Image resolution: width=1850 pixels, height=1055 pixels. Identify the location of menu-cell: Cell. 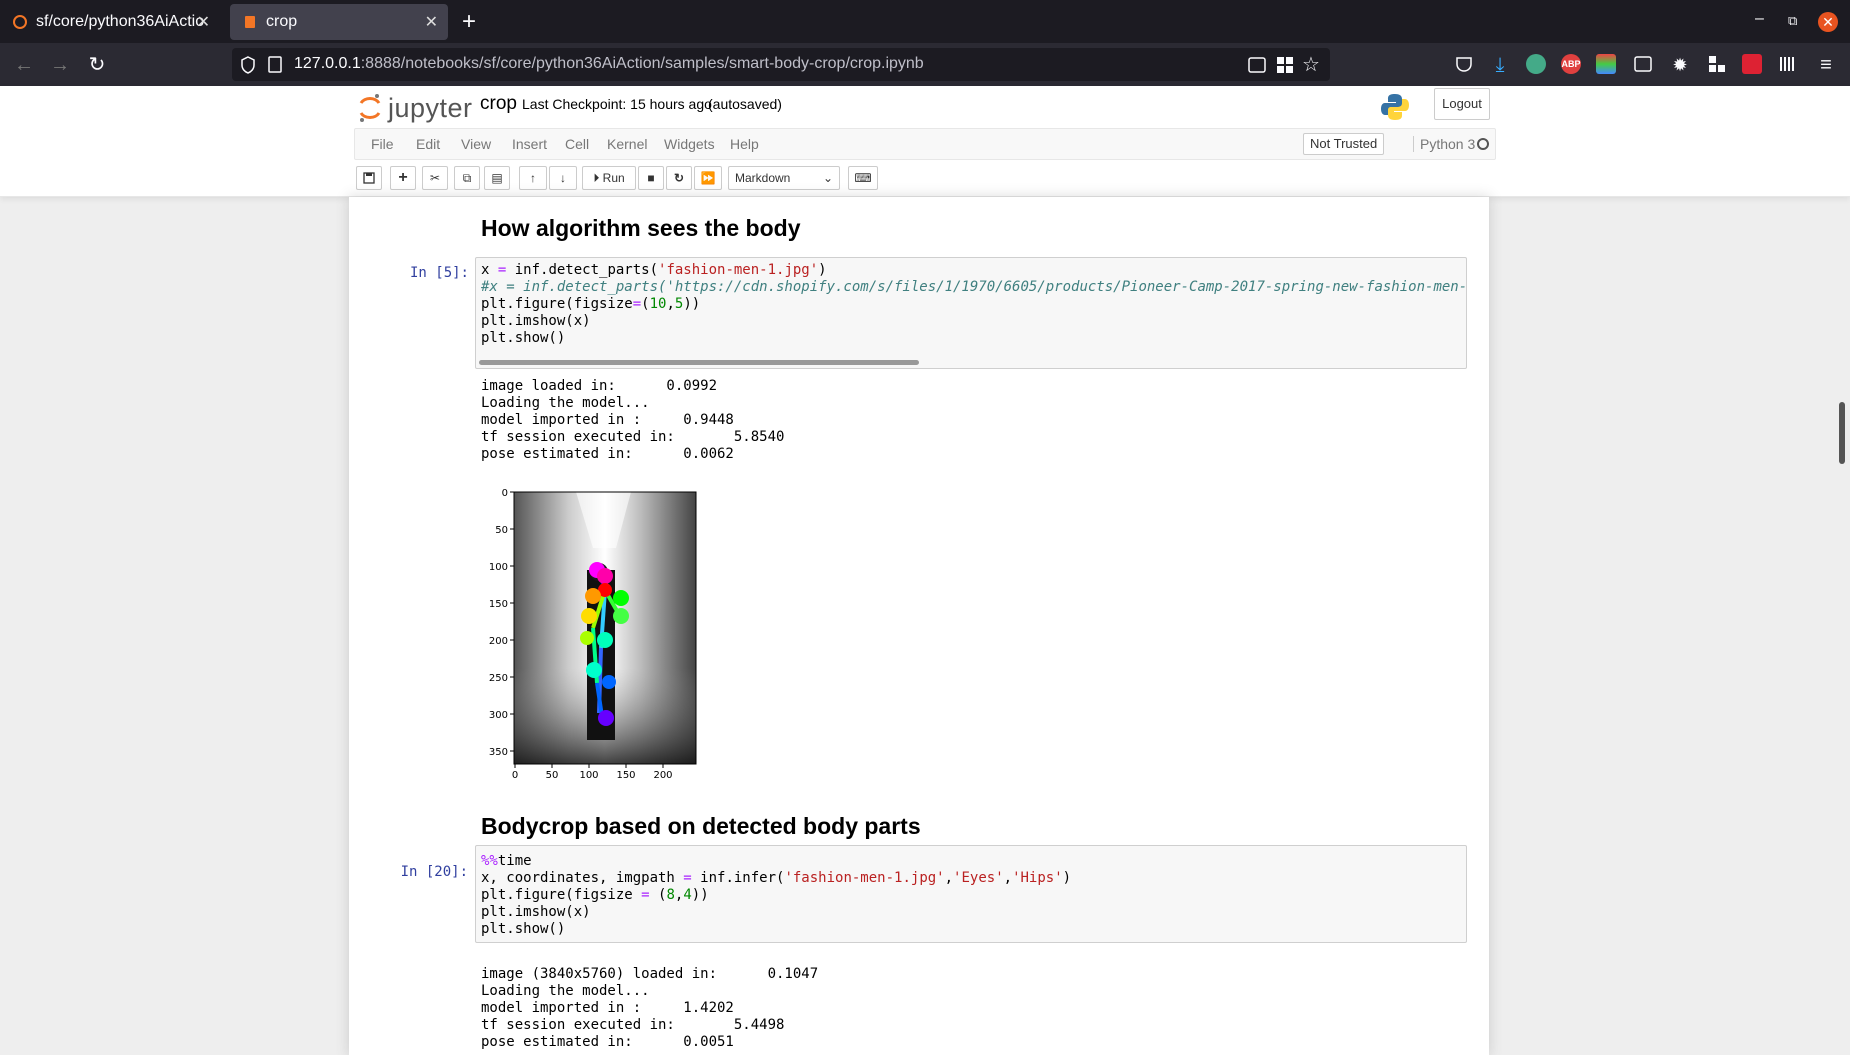
(577, 144).